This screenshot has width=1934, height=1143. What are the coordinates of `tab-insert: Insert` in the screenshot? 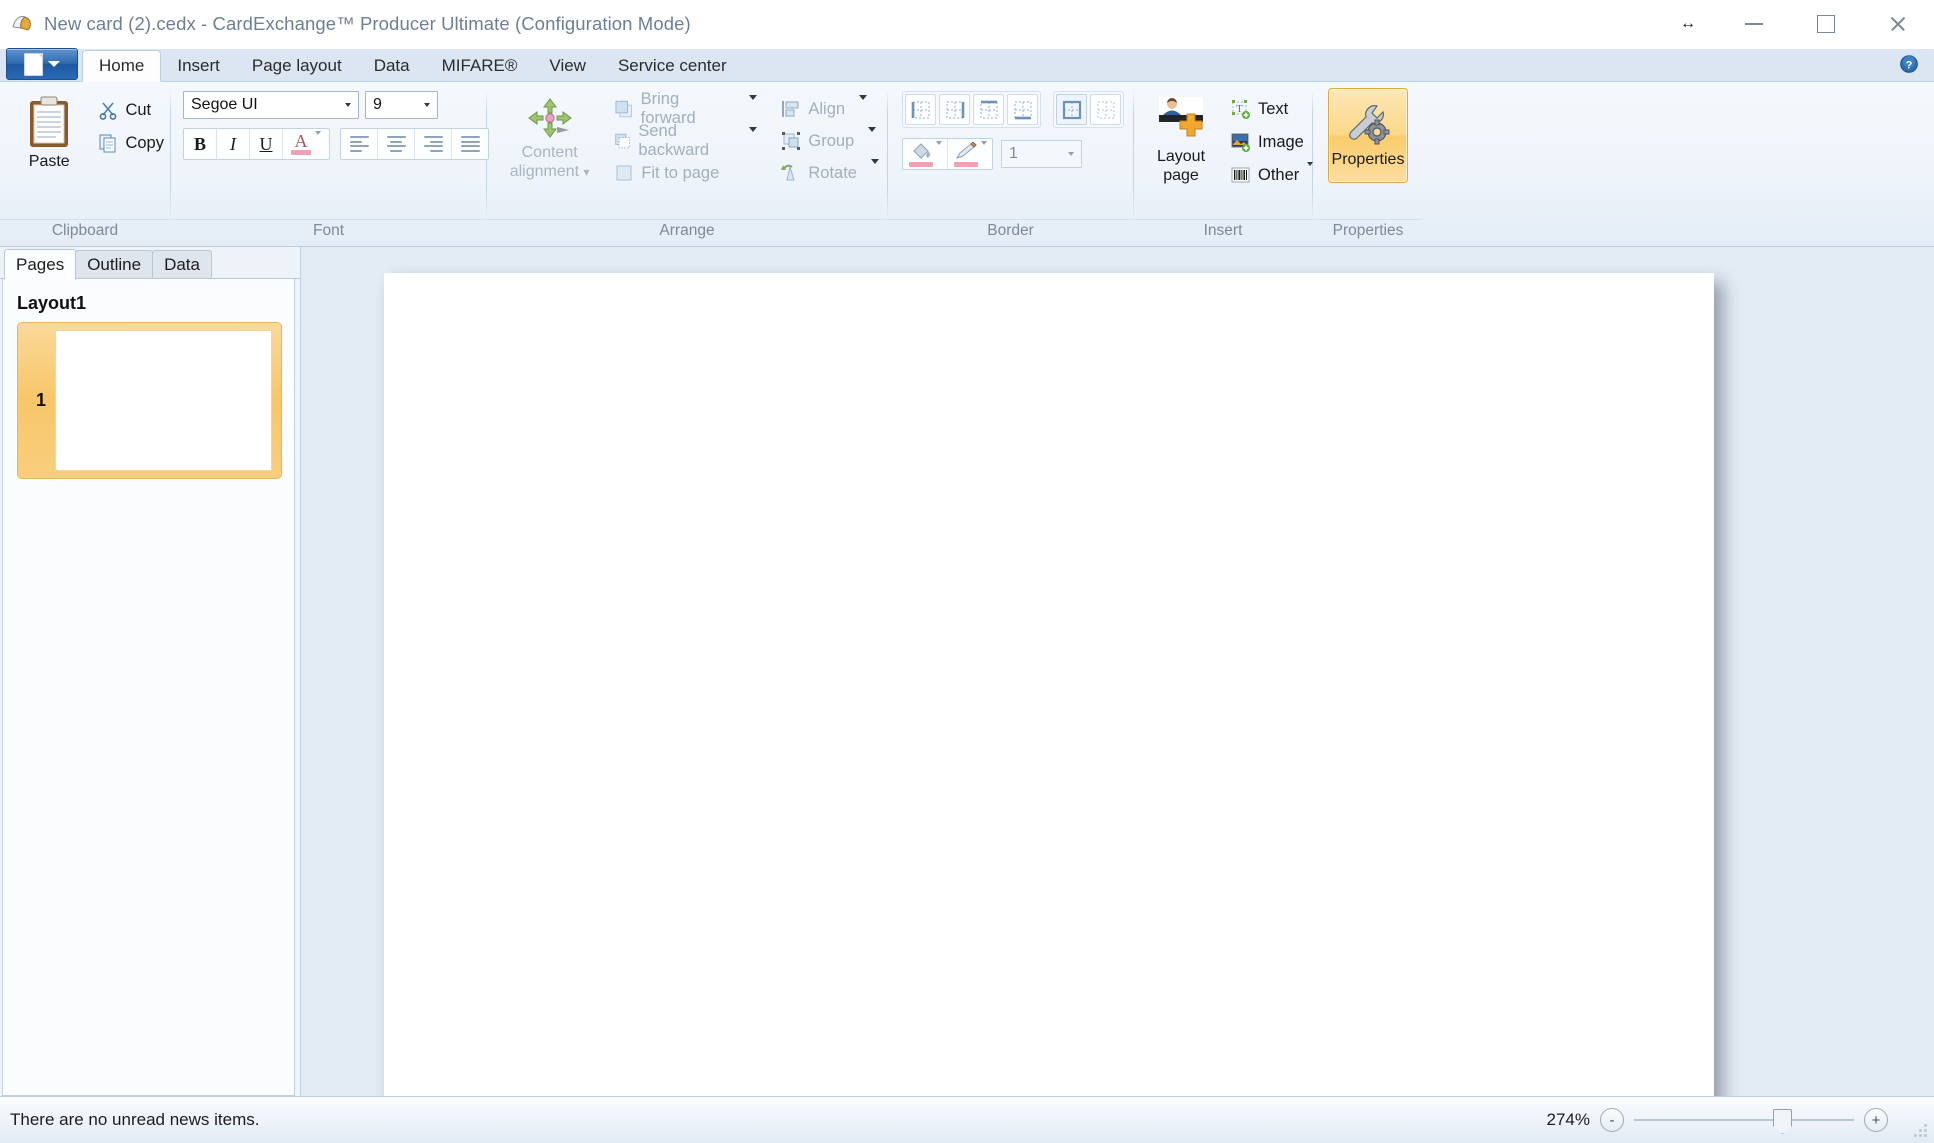 It's located at (198, 66).